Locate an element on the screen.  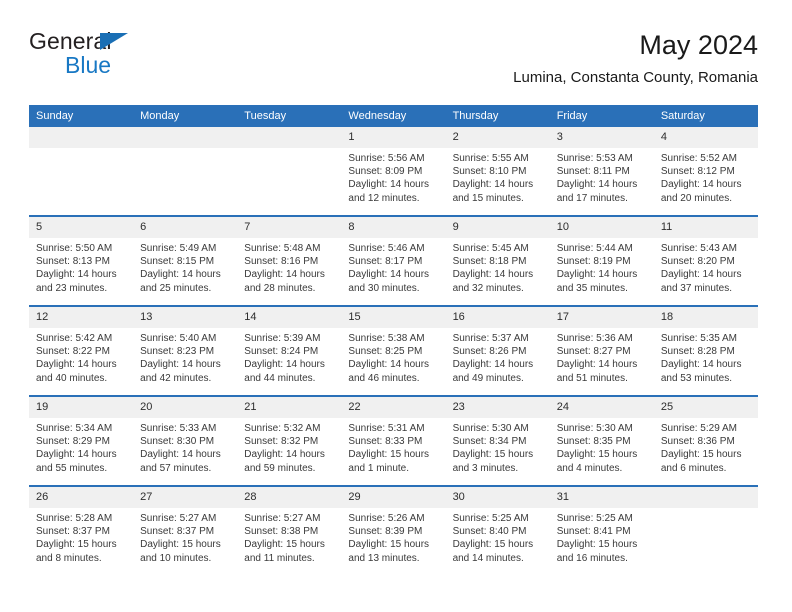
day-number: 24 is located at coordinates (601, 407).